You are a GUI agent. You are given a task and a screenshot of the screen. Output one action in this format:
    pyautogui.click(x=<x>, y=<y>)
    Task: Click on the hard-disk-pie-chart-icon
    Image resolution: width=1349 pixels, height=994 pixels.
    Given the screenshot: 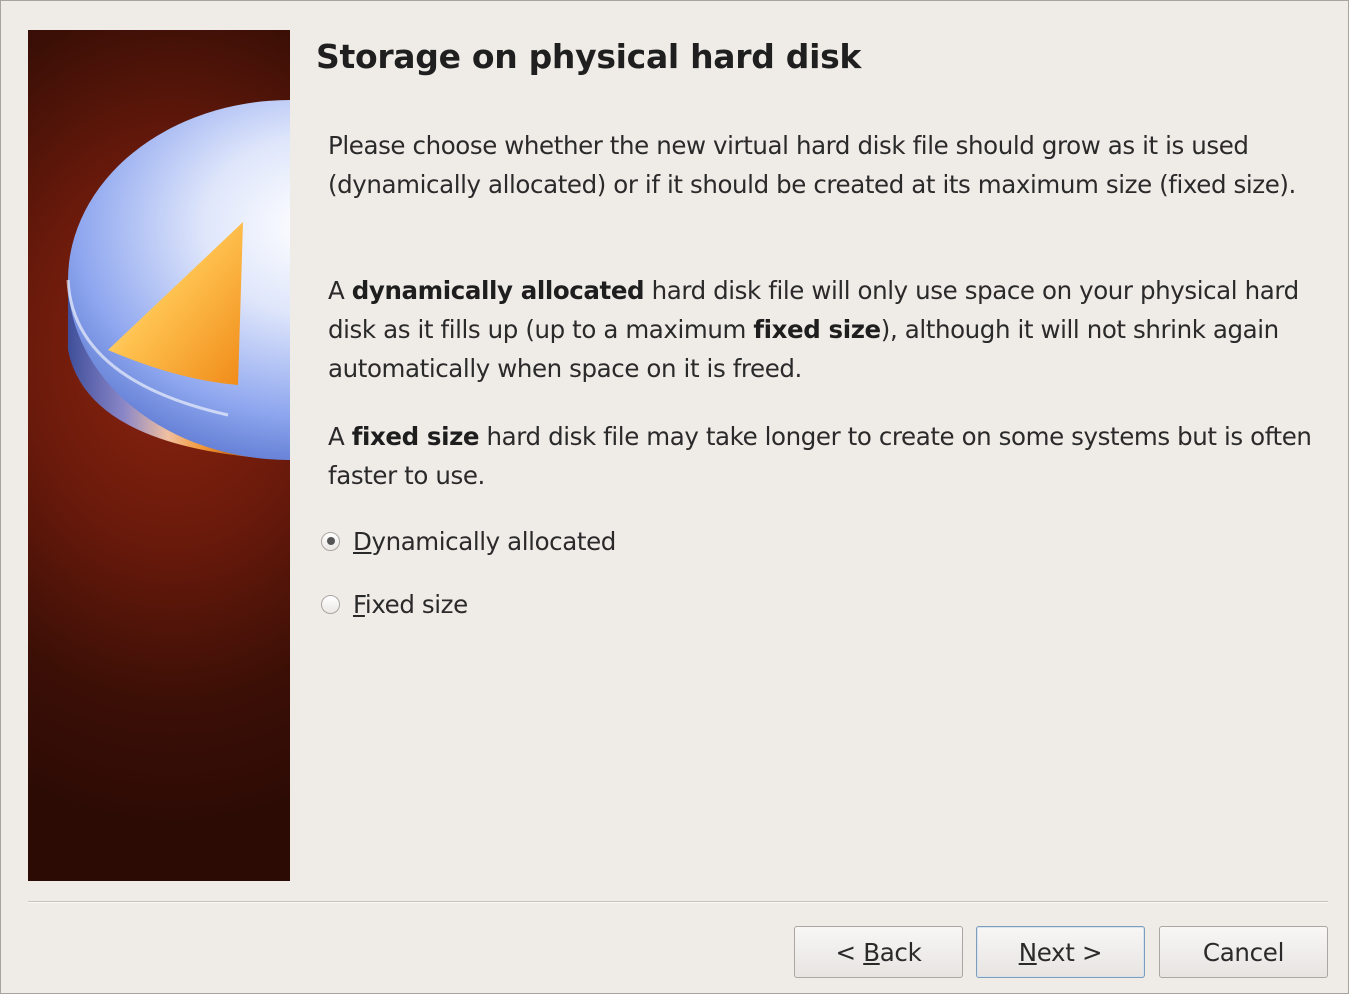 What is the action you would take?
    pyautogui.click(x=178, y=280)
    